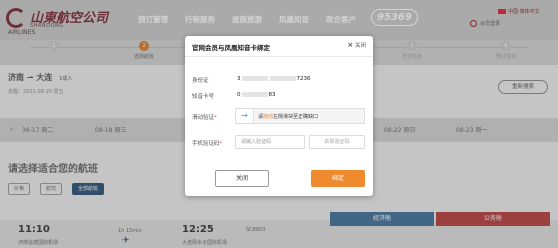 The image size is (558, 248). Describe the element at coordinates (242, 178) in the screenshot. I see `close-button: 关闭` at that location.